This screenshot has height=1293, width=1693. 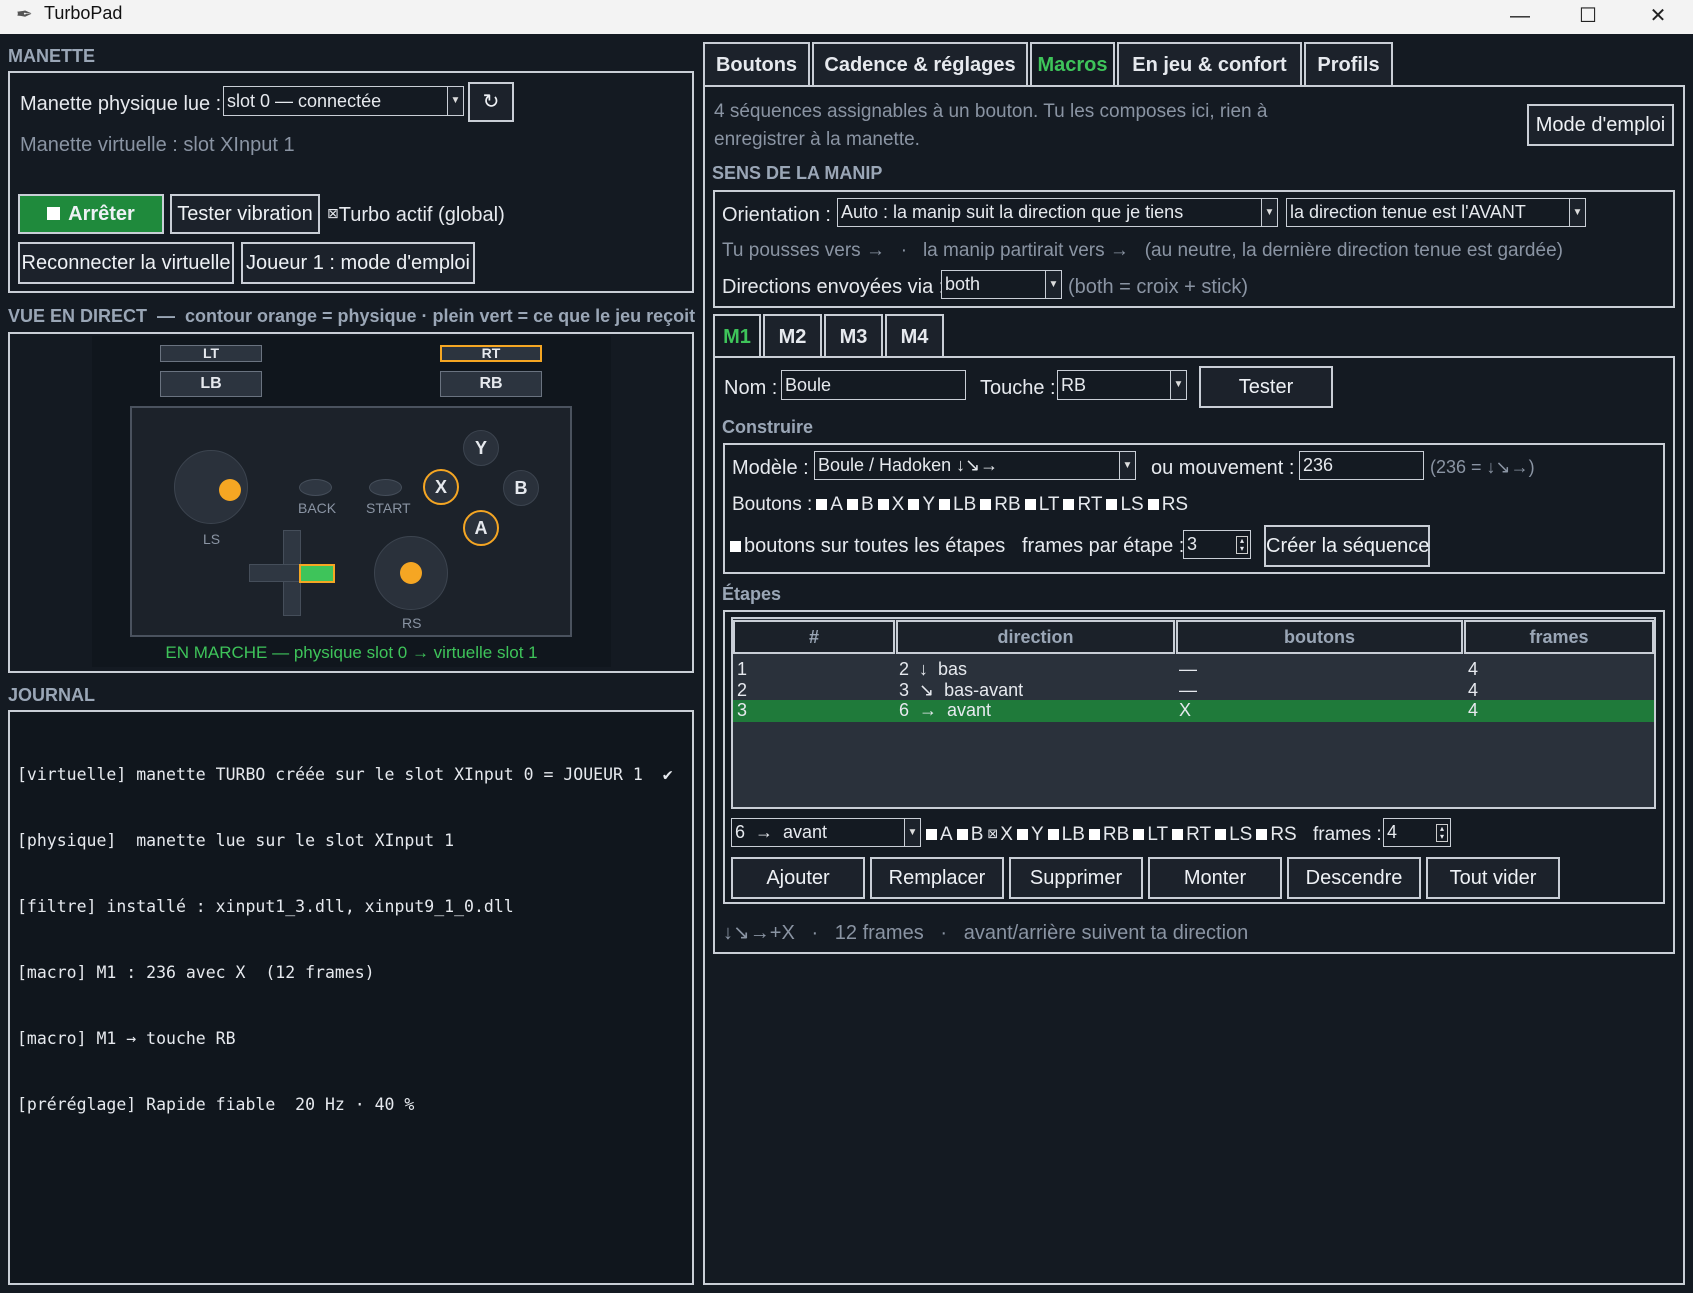 I want to click on cb-rb: RB, so click(x=998, y=504).